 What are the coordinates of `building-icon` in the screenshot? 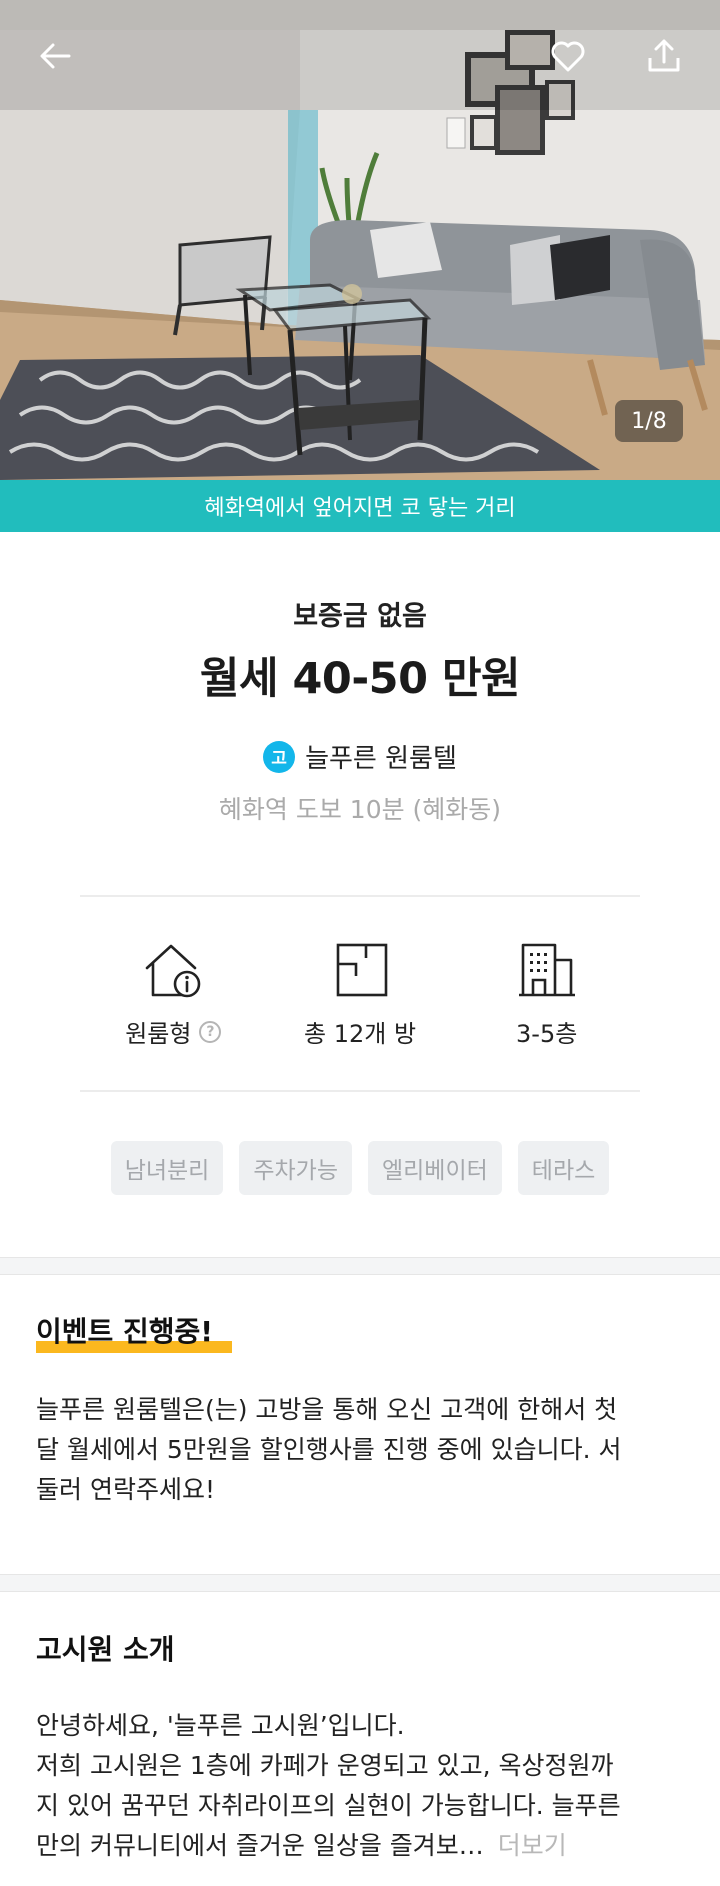 It's located at (546, 970).